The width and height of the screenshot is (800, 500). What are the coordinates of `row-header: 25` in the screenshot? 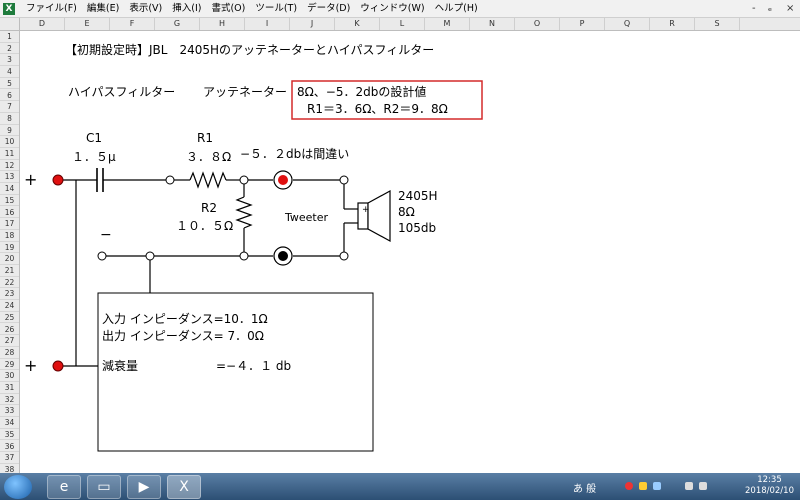 It's located at (9, 318).